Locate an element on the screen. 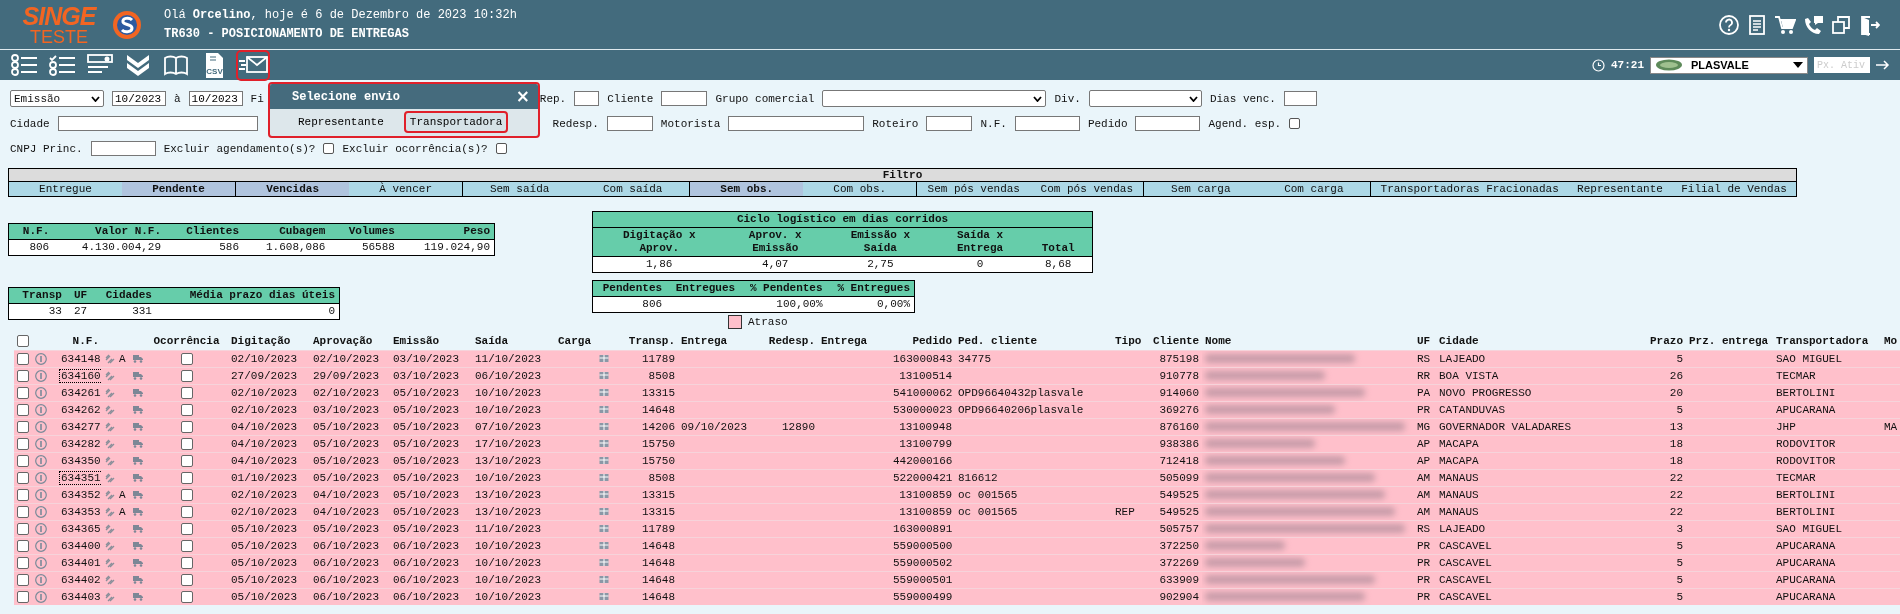 The width and height of the screenshot is (1900, 614). nf-link: 634262 is located at coordinates (80, 409).